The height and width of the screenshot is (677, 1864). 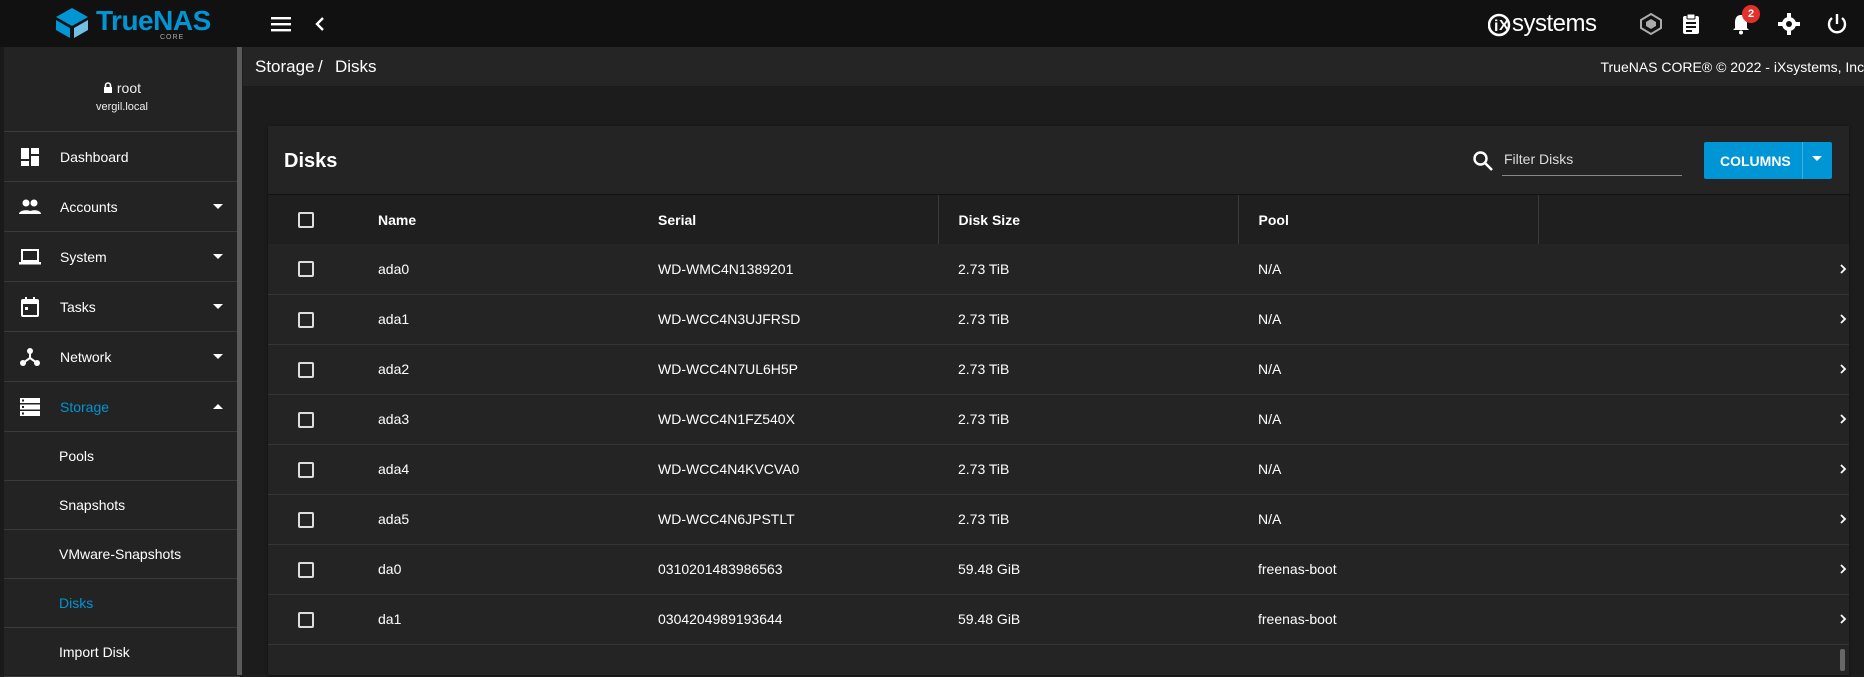 I want to click on table-row: ada5 WD-WCC4N6JPSTLT 2.73 TiB N/A, so click(x=1058, y=519).